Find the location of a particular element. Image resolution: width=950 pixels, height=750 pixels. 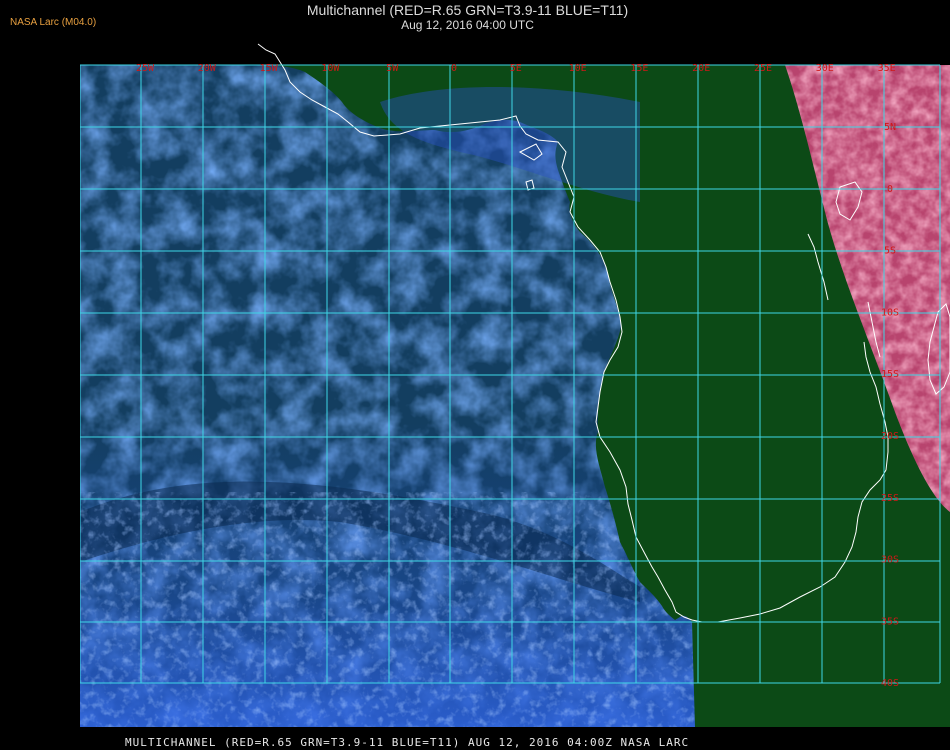

longitude-label: 15E is located at coordinates (639, 68).